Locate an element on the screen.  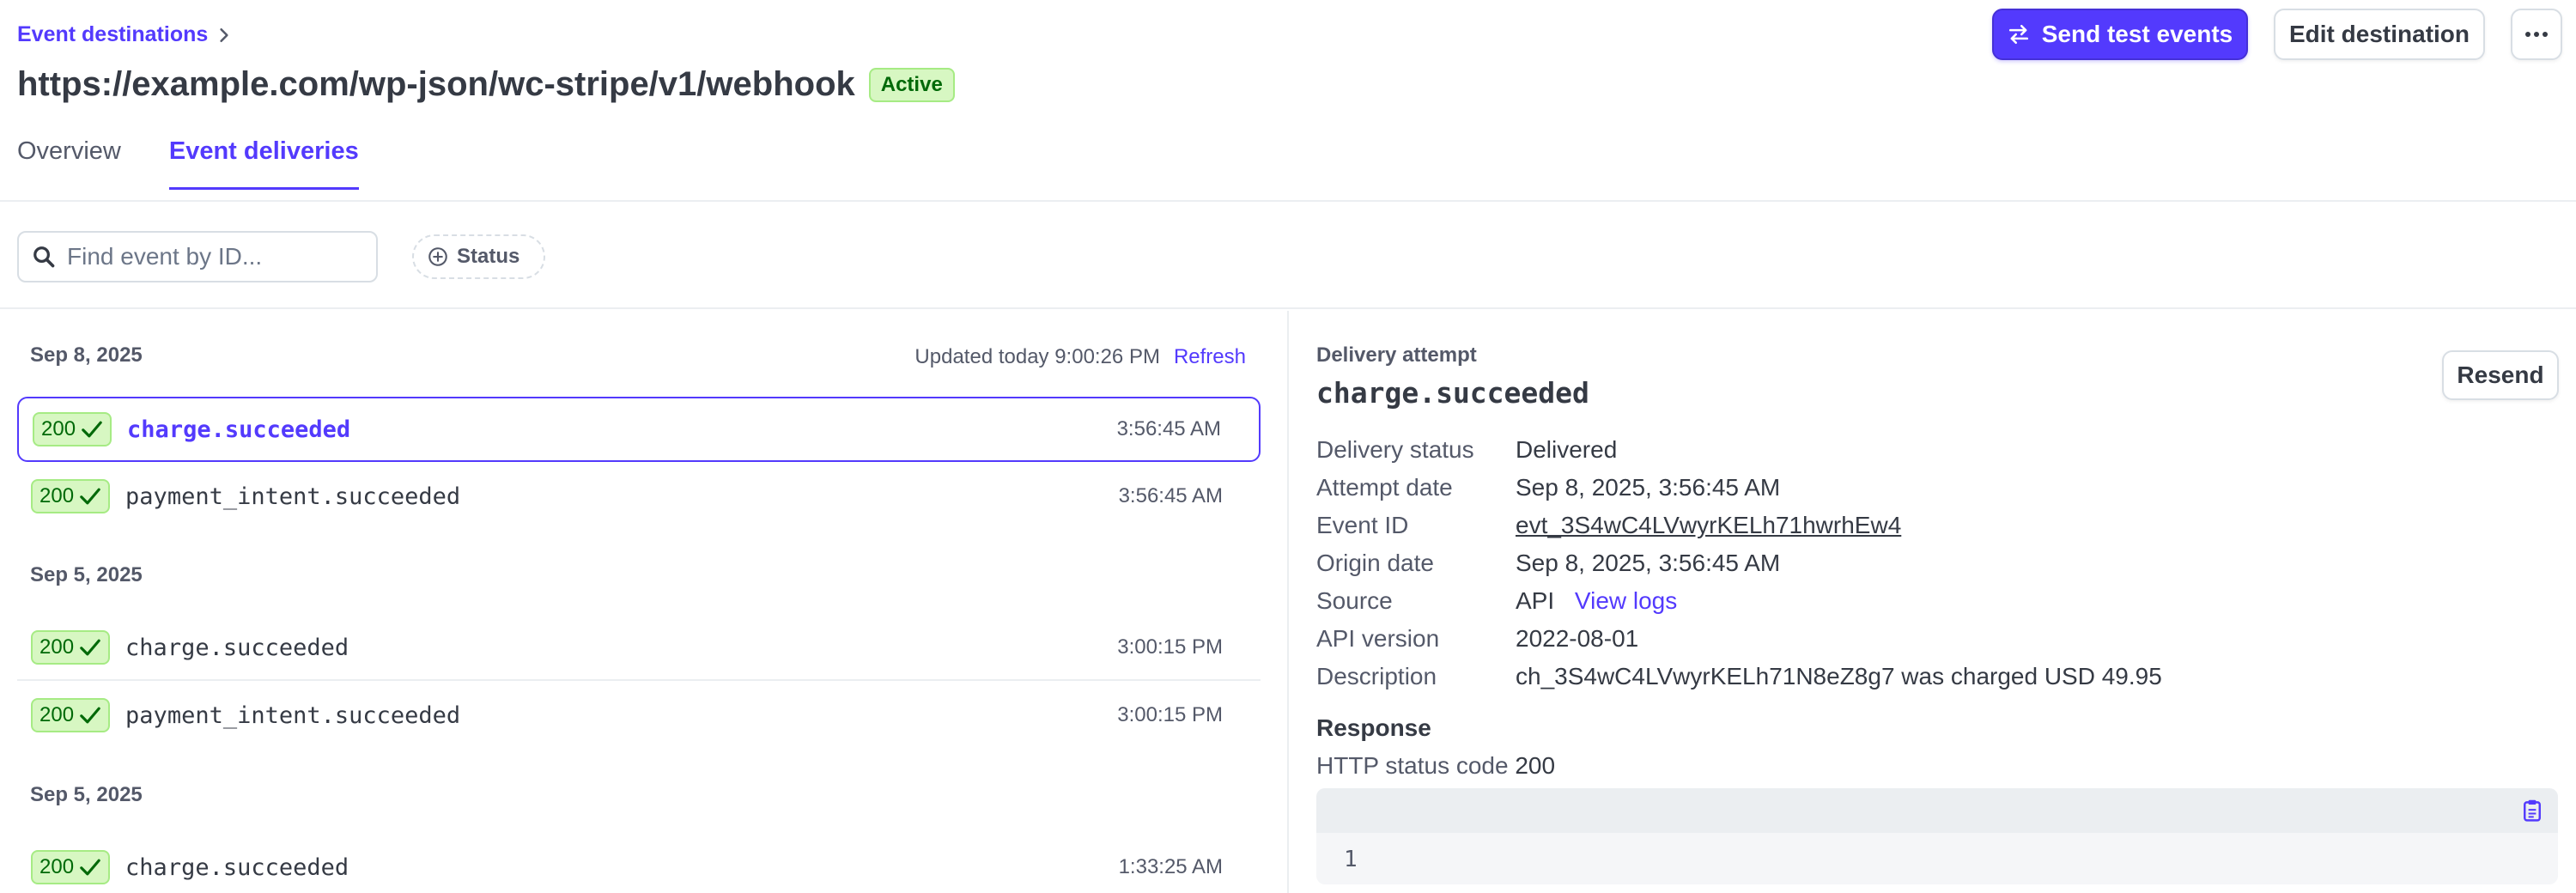
plus-circle-icon is located at coordinates (438, 256).